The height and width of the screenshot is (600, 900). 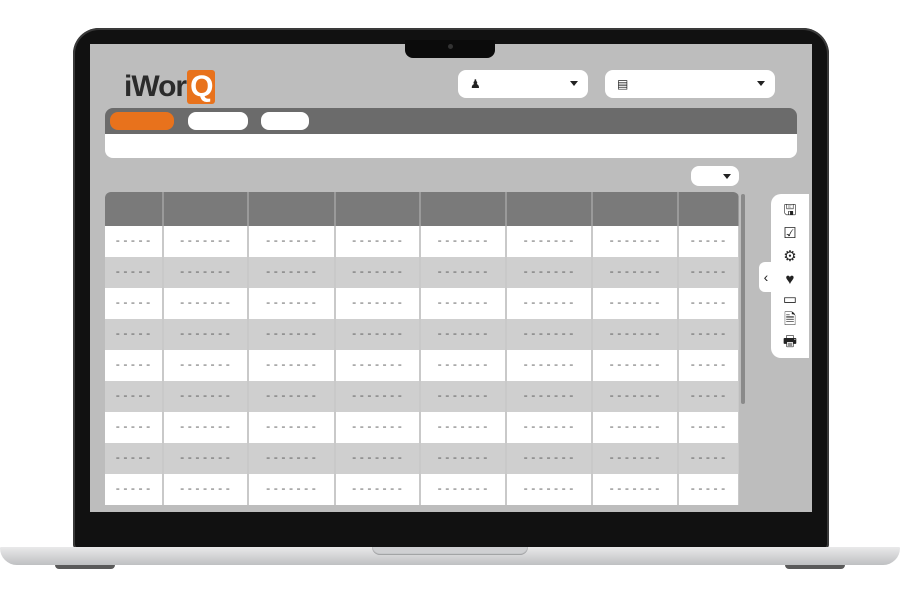 What do you see at coordinates (523, 84) in the screenshot?
I see `user-dropdown: ♟` at bounding box center [523, 84].